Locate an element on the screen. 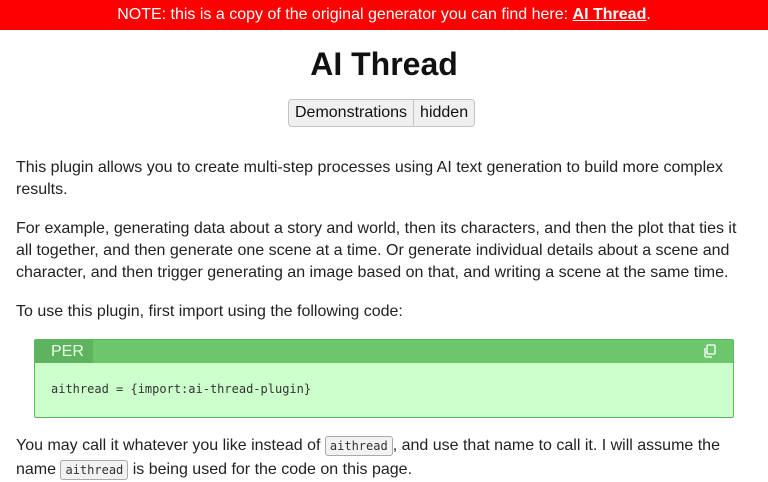 This screenshot has width=768, height=482. copy-icon is located at coordinates (710, 351).